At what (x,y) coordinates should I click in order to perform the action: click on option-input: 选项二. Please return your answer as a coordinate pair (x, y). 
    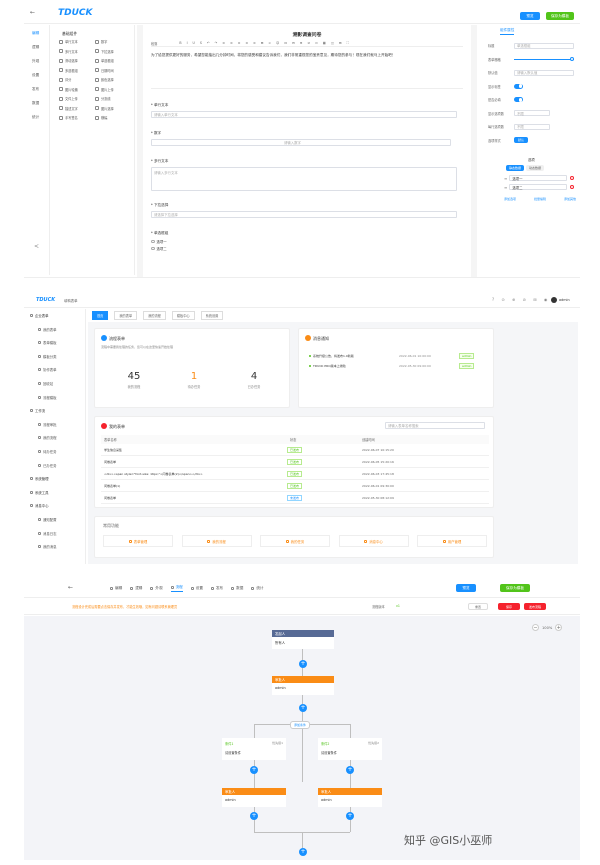
    Looking at the image, I should click on (538, 187).